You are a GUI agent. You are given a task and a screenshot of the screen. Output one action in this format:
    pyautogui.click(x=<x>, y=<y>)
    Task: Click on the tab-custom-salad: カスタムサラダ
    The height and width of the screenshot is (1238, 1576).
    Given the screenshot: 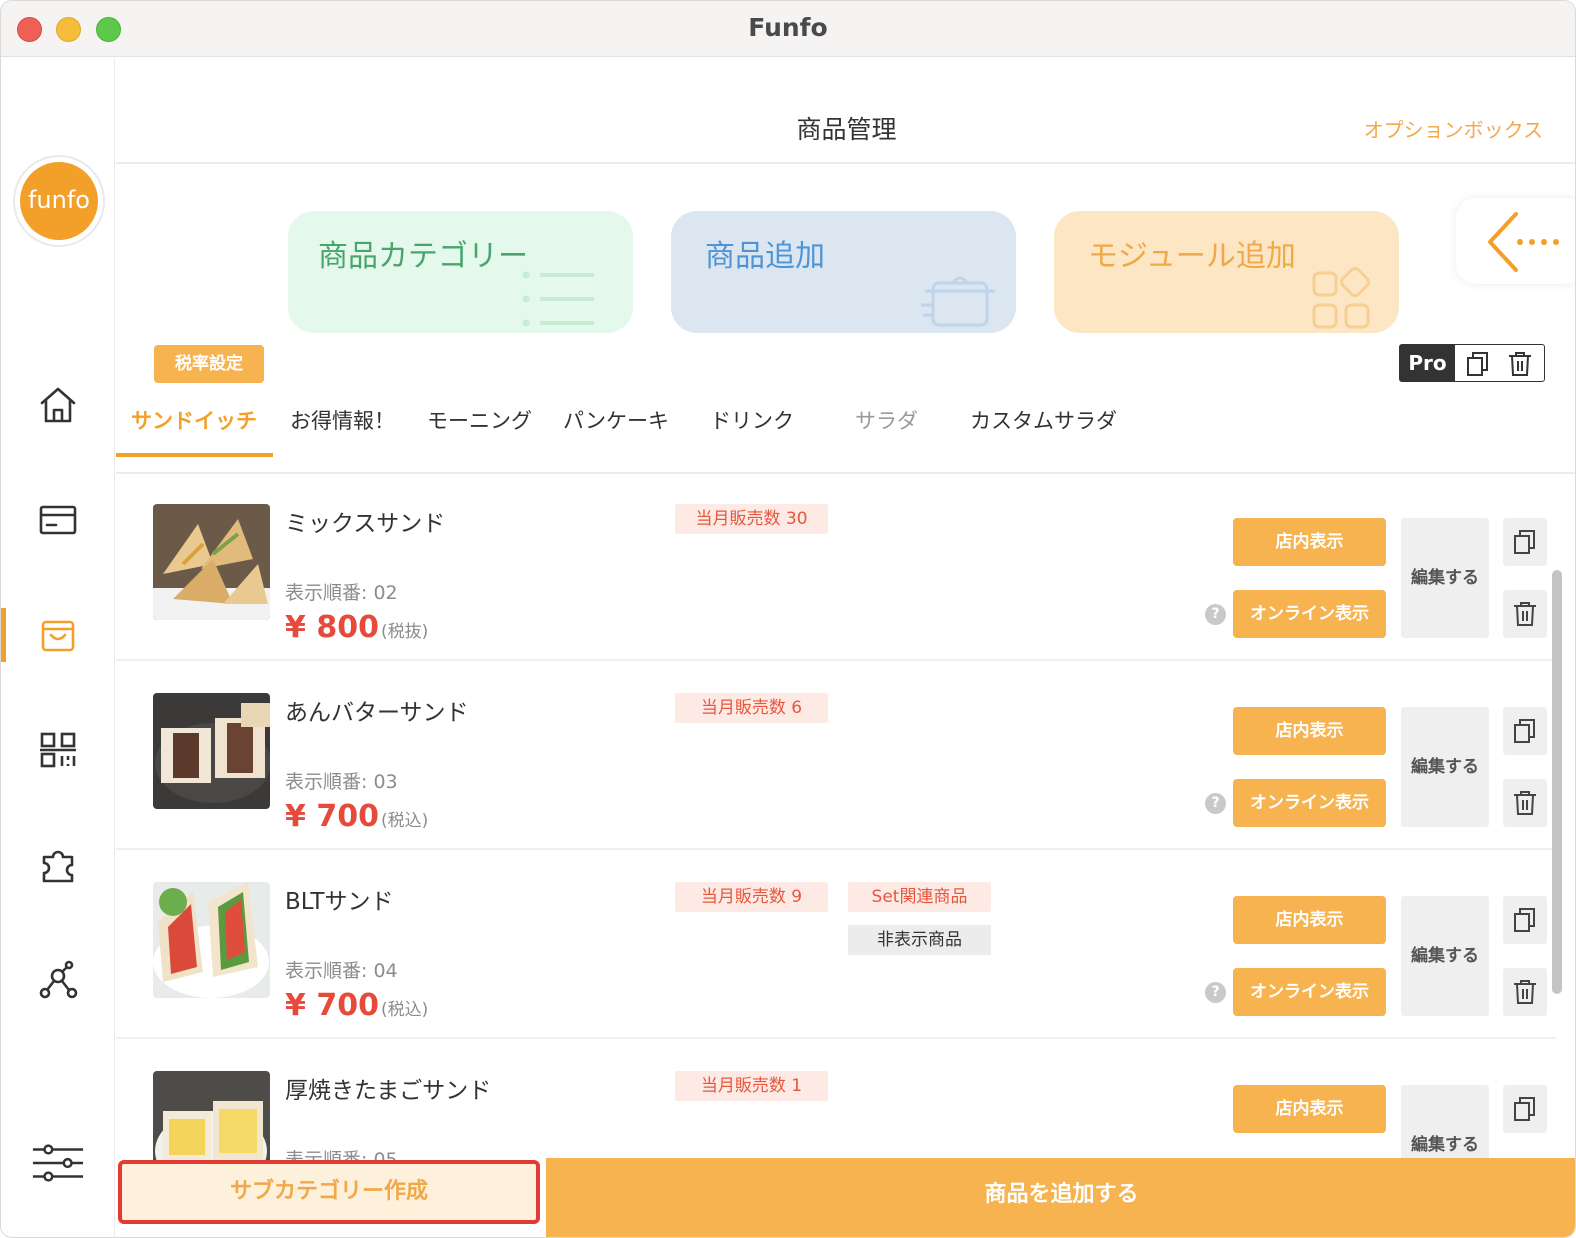 What is the action you would take?
    pyautogui.click(x=1043, y=428)
    